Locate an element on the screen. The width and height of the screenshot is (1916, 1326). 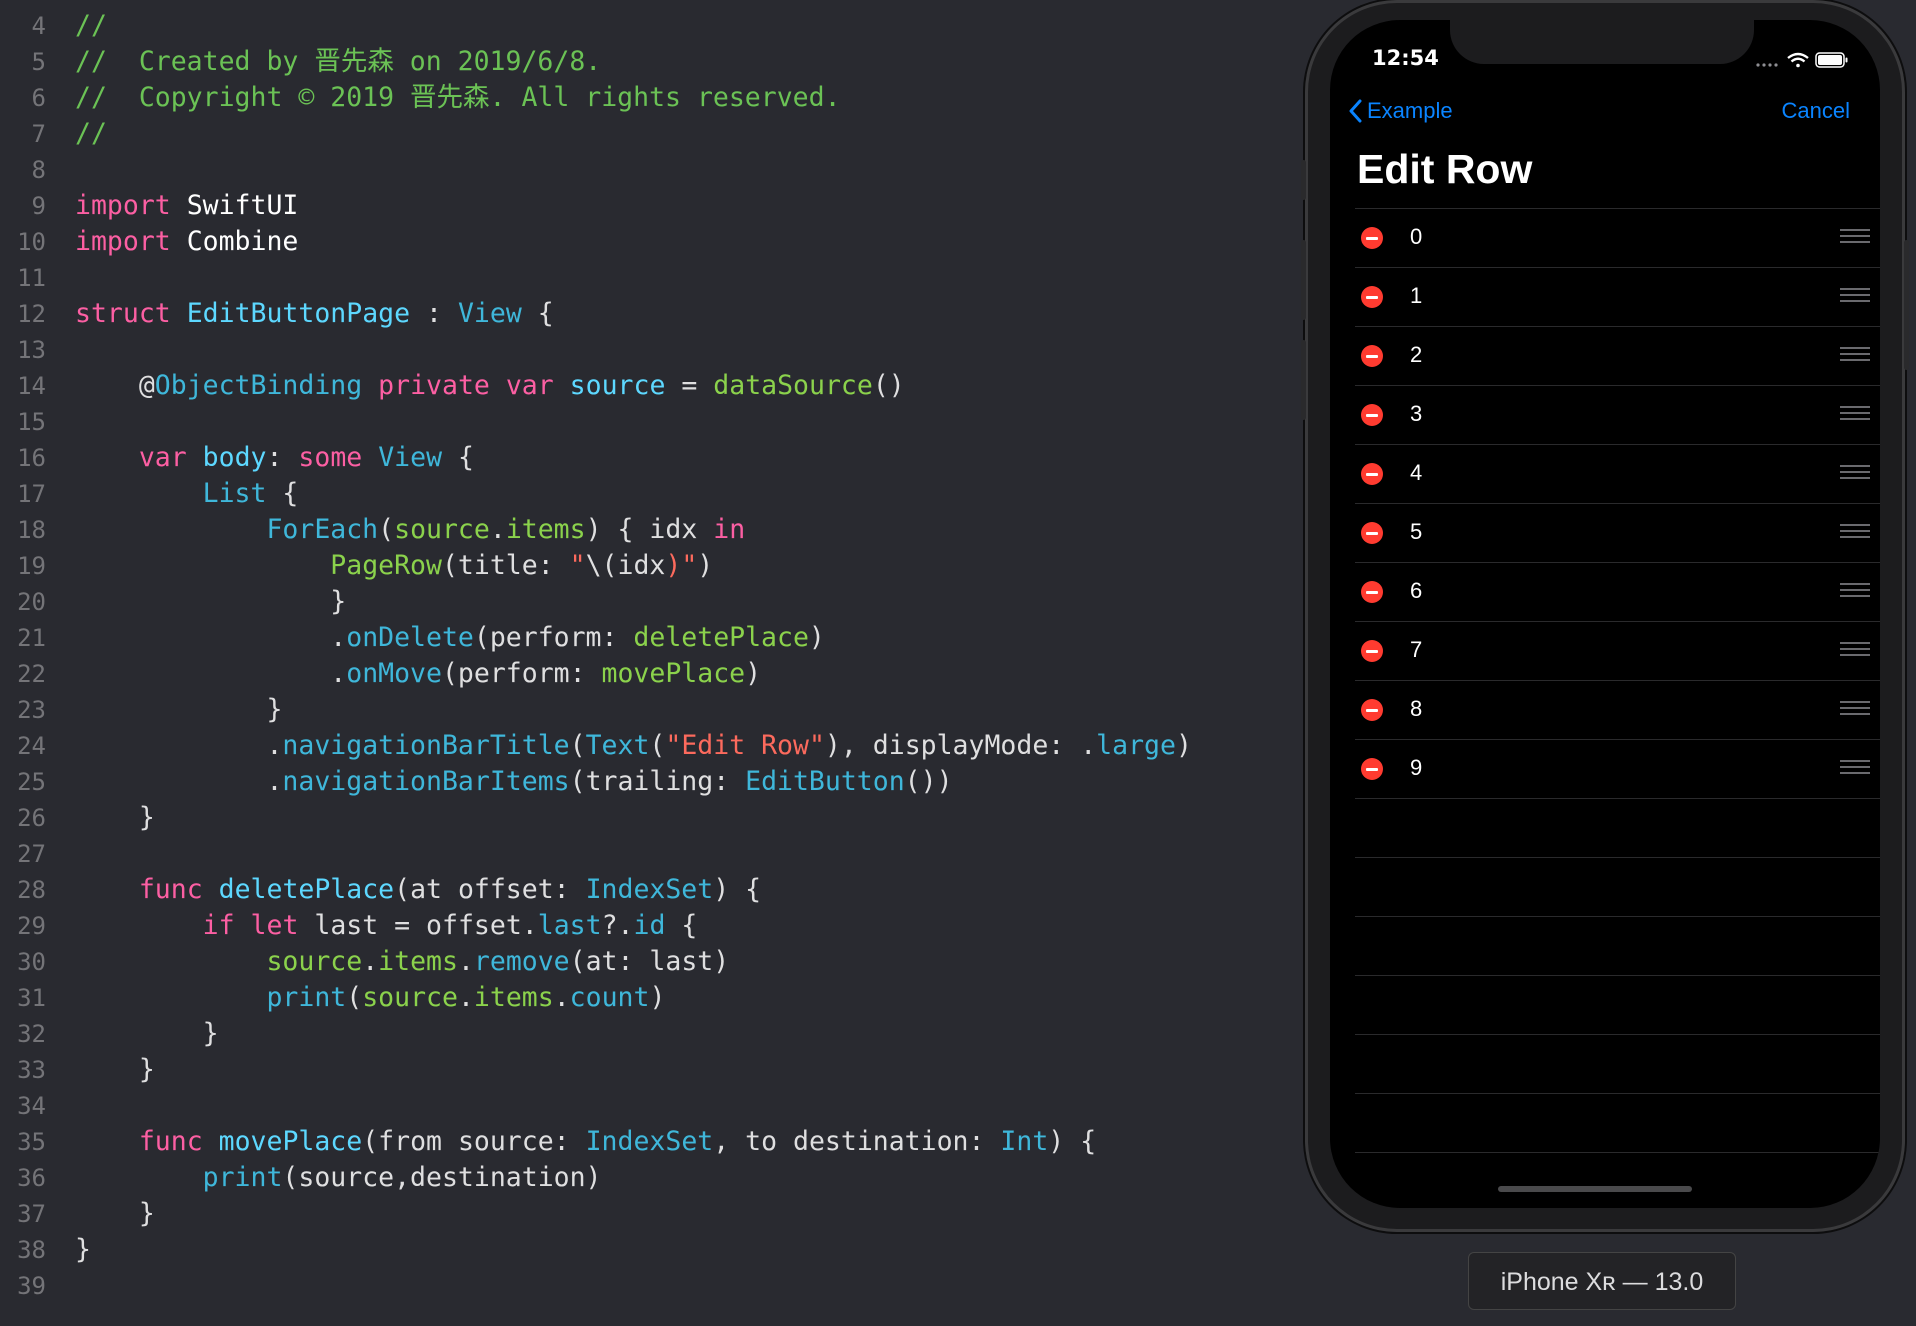
code-text: .onMove(perform: movePlace) is located at coordinates (418, 674).